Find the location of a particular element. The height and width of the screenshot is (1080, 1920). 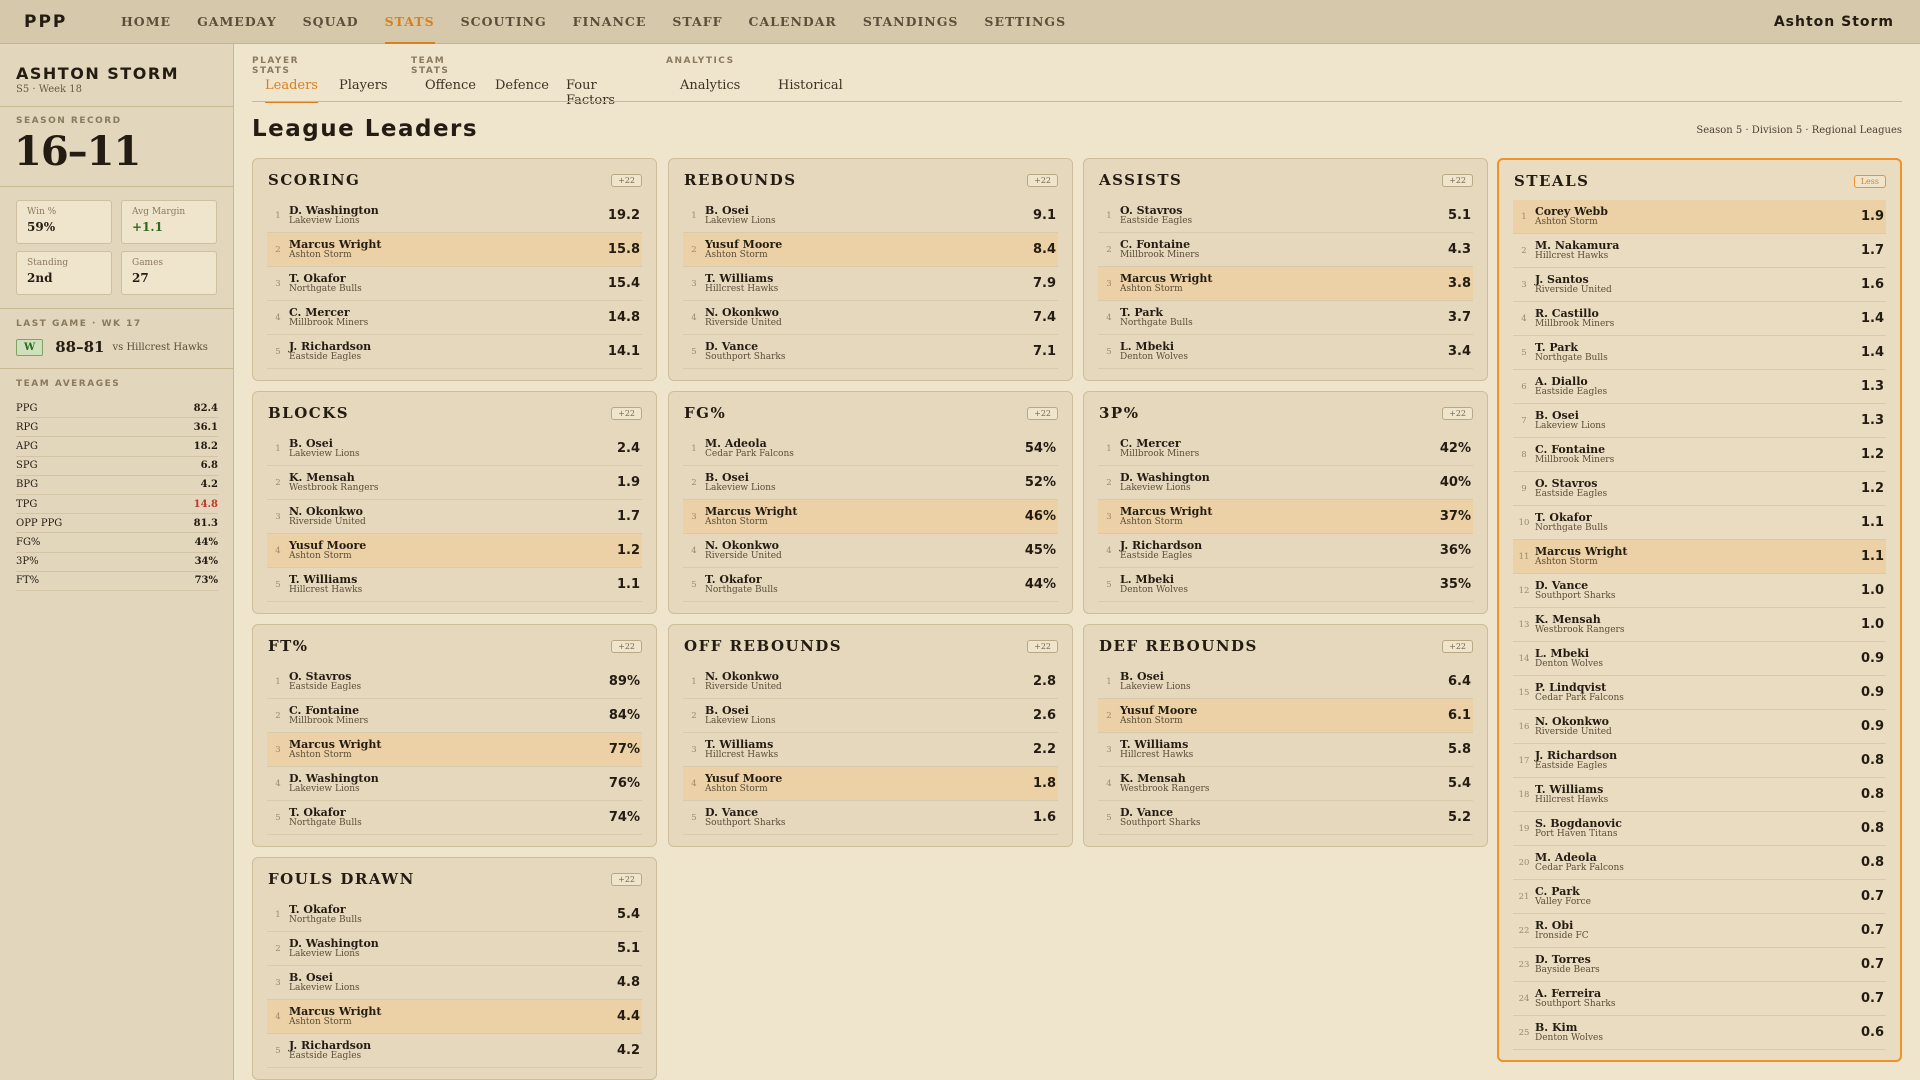

leader-row: 2 Marcus Wright Ashton Storm 15.8 is located at coordinates (454, 250).